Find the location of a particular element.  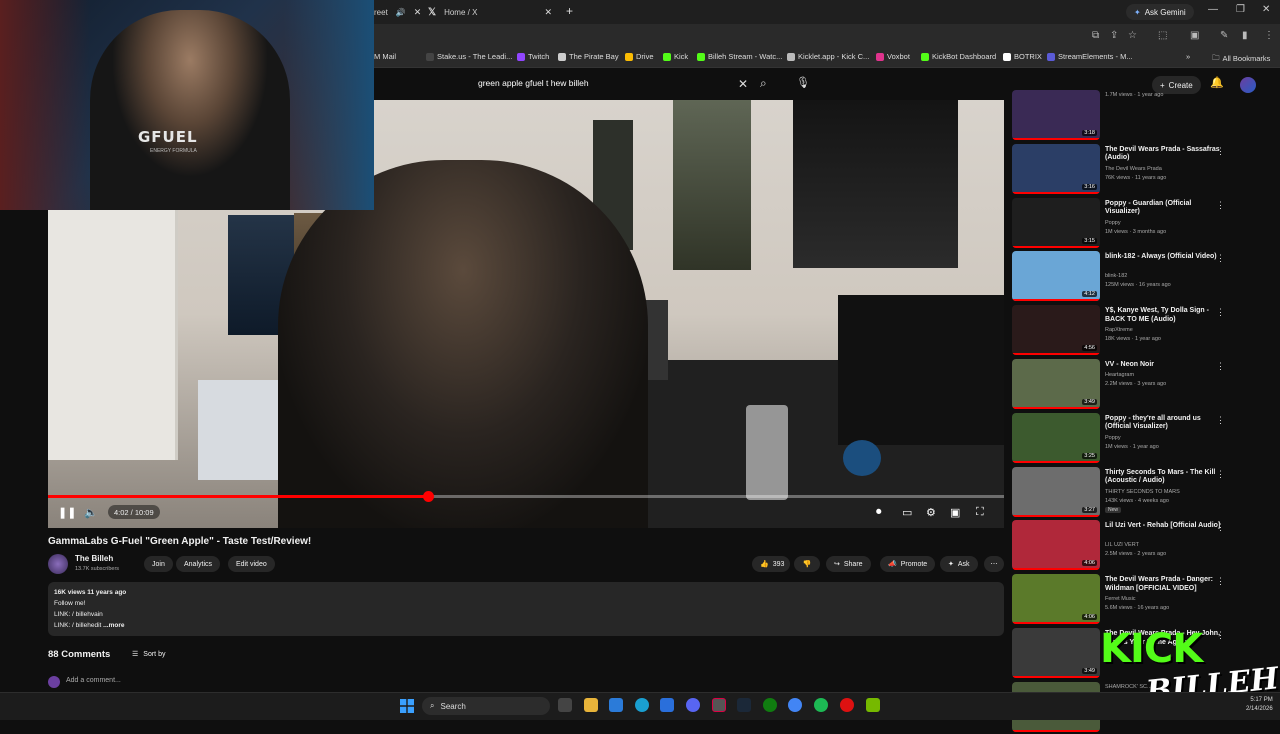

join-button: Join is located at coordinates (158, 564).